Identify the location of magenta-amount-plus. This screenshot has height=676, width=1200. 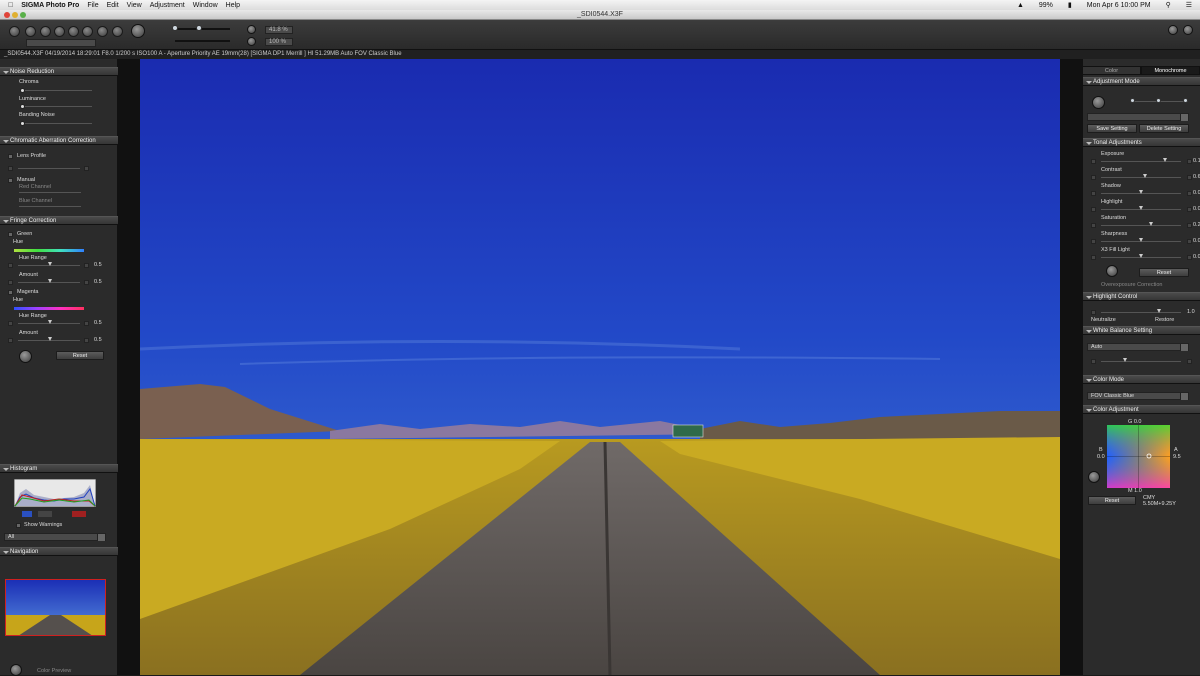
(86, 340).